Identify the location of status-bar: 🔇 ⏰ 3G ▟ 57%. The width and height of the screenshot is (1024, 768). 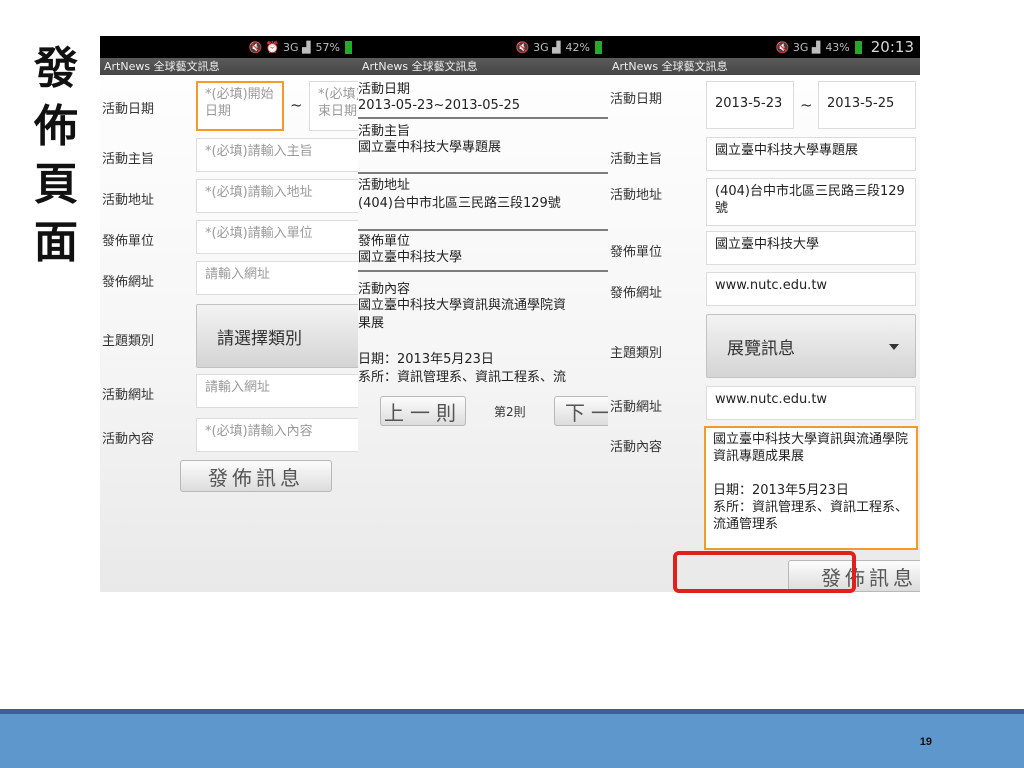
(229, 47).